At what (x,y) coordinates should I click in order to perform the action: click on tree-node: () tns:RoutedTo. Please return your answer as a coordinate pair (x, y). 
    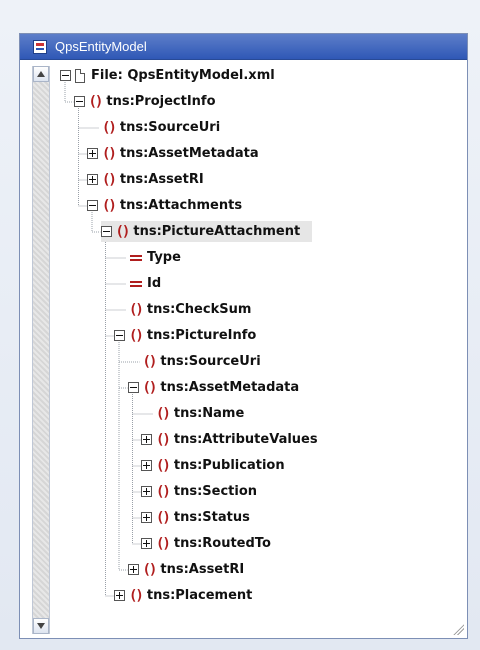
    Looking at the image, I should click on (206, 543).